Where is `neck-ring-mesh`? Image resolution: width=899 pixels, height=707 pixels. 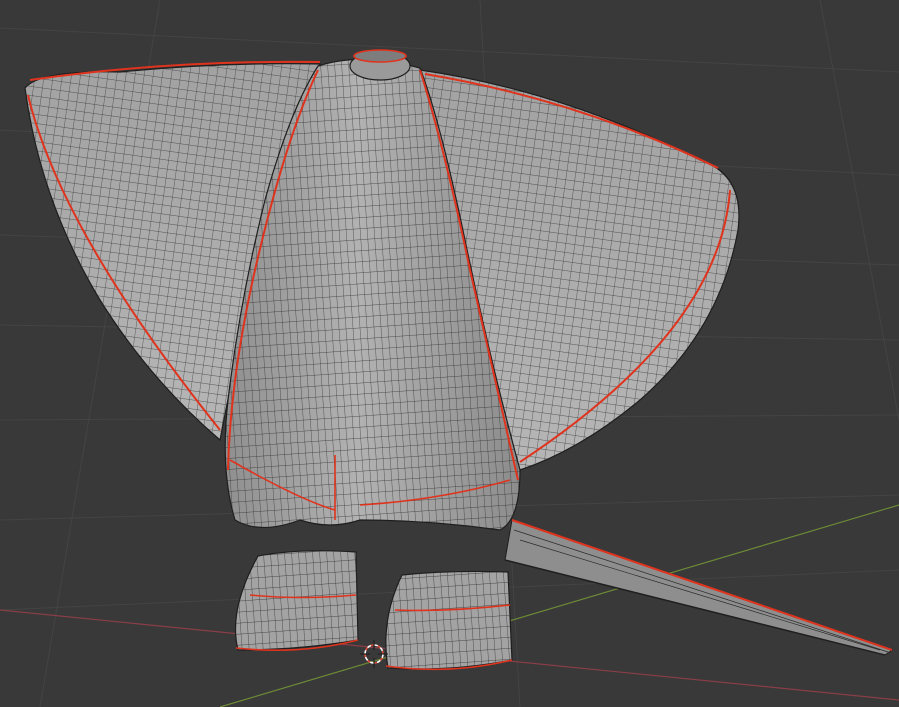 neck-ring-mesh is located at coordinates (380, 65).